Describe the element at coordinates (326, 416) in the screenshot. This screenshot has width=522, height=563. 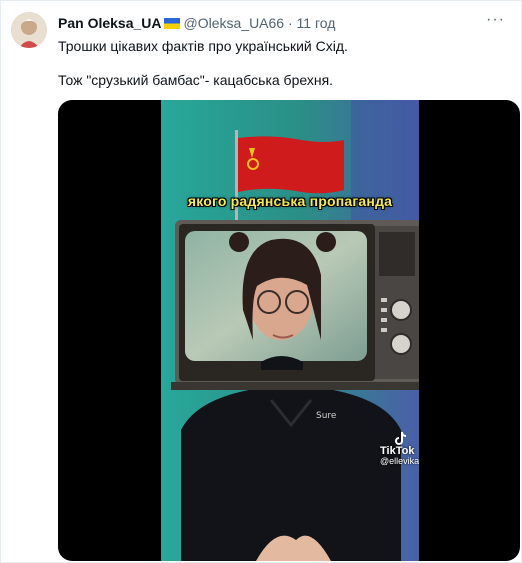
I see `svg-text: Sure` at that location.